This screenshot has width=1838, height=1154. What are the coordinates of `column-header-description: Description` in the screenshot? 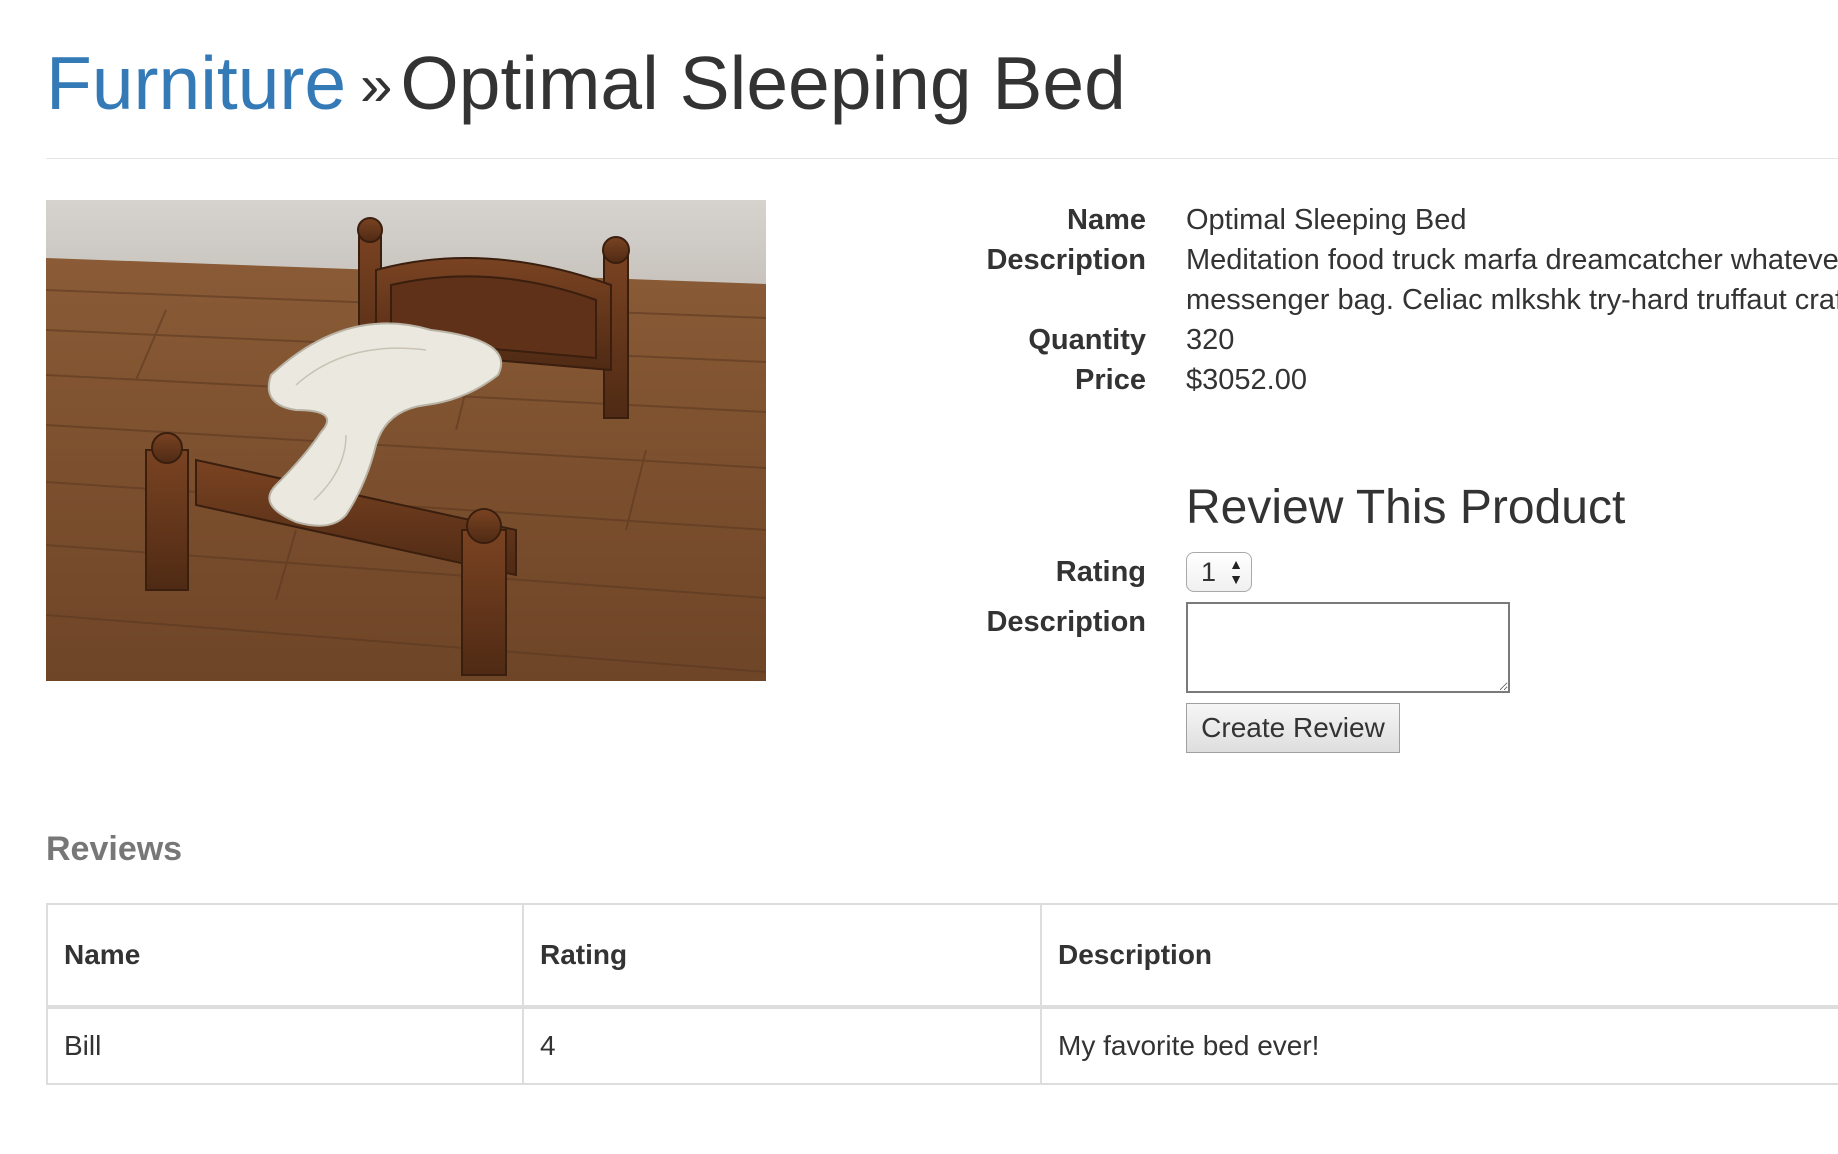 It's located at (1439, 956).